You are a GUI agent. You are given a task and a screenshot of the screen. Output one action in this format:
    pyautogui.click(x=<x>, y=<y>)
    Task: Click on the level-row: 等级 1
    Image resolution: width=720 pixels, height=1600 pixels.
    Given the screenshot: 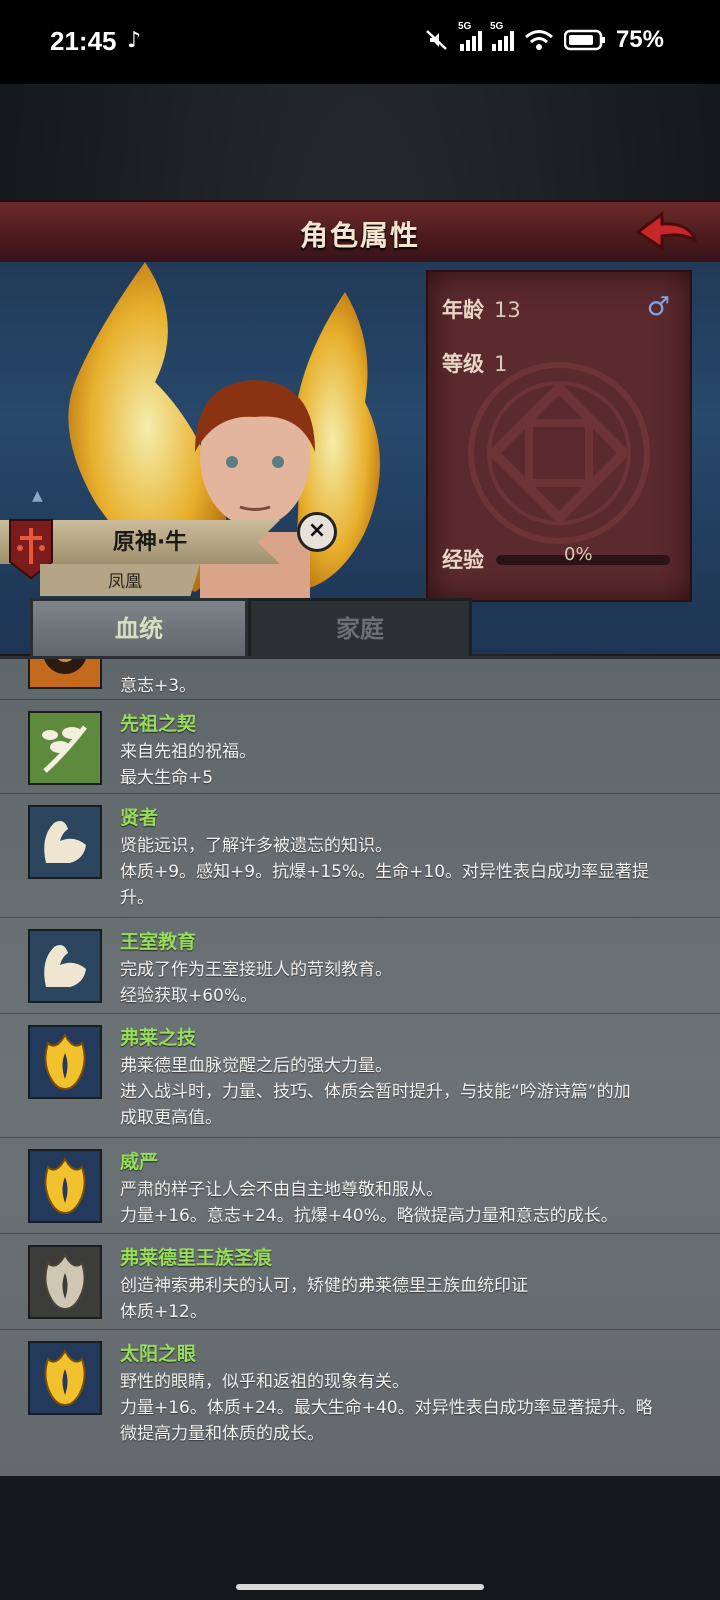 What is the action you would take?
    pyautogui.click(x=474, y=363)
    